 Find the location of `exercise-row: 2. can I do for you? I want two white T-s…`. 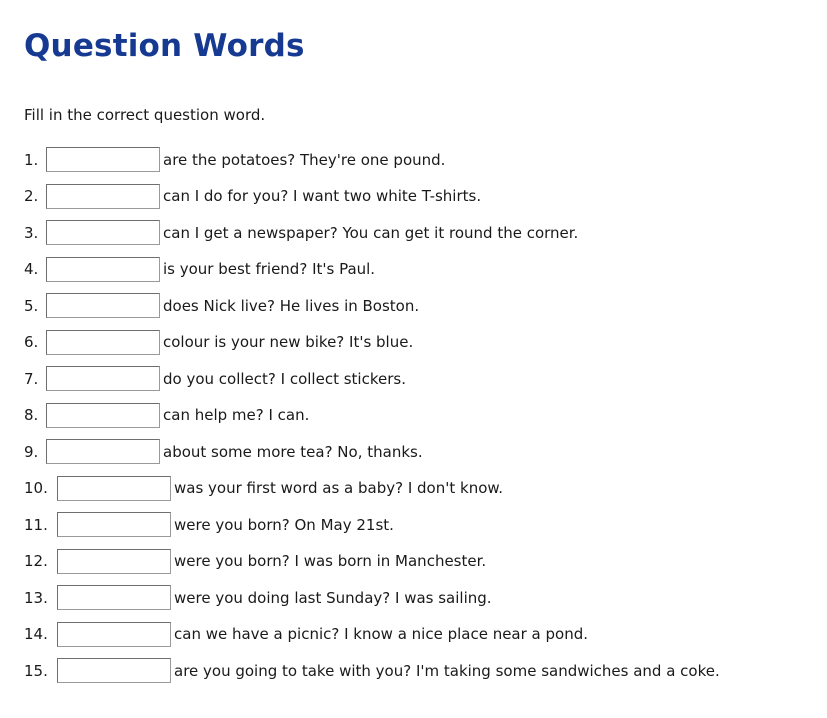

exercise-row: 2. can I do for you? I want two white T-s… is located at coordinates (425, 196).